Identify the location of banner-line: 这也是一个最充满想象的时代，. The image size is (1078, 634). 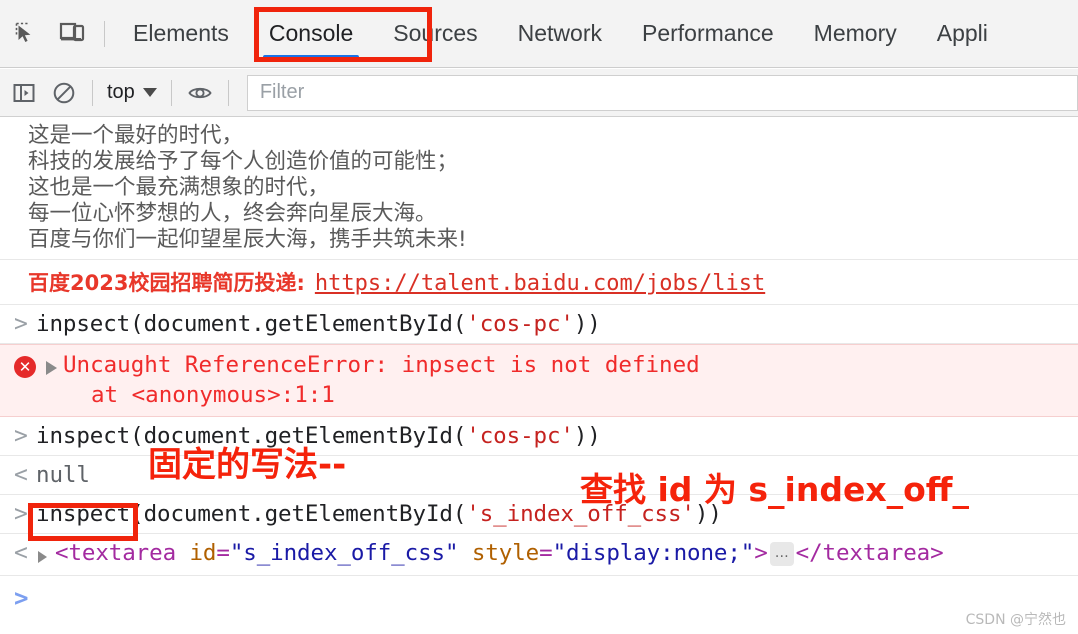
(179, 187).